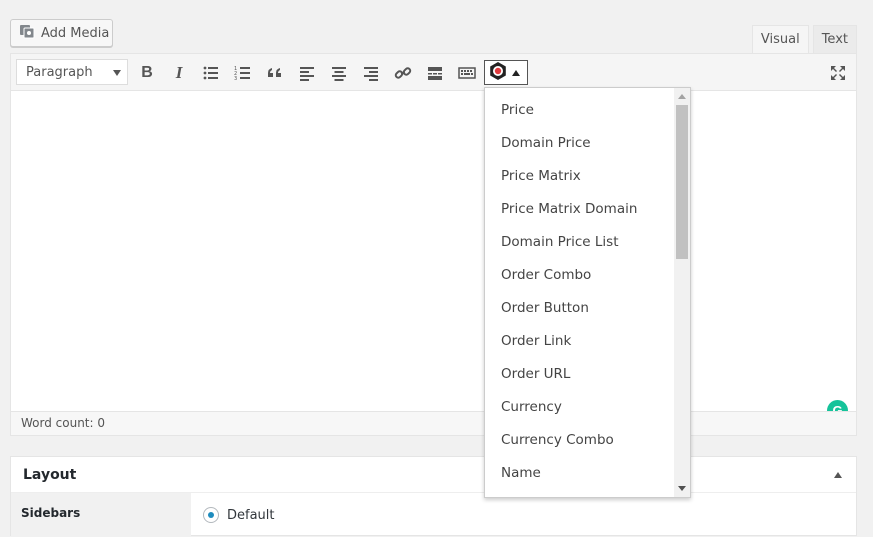  What do you see at coordinates (580, 374) in the screenshot?
I see `menu-item: Order URL` at bounding box center [580, 374].